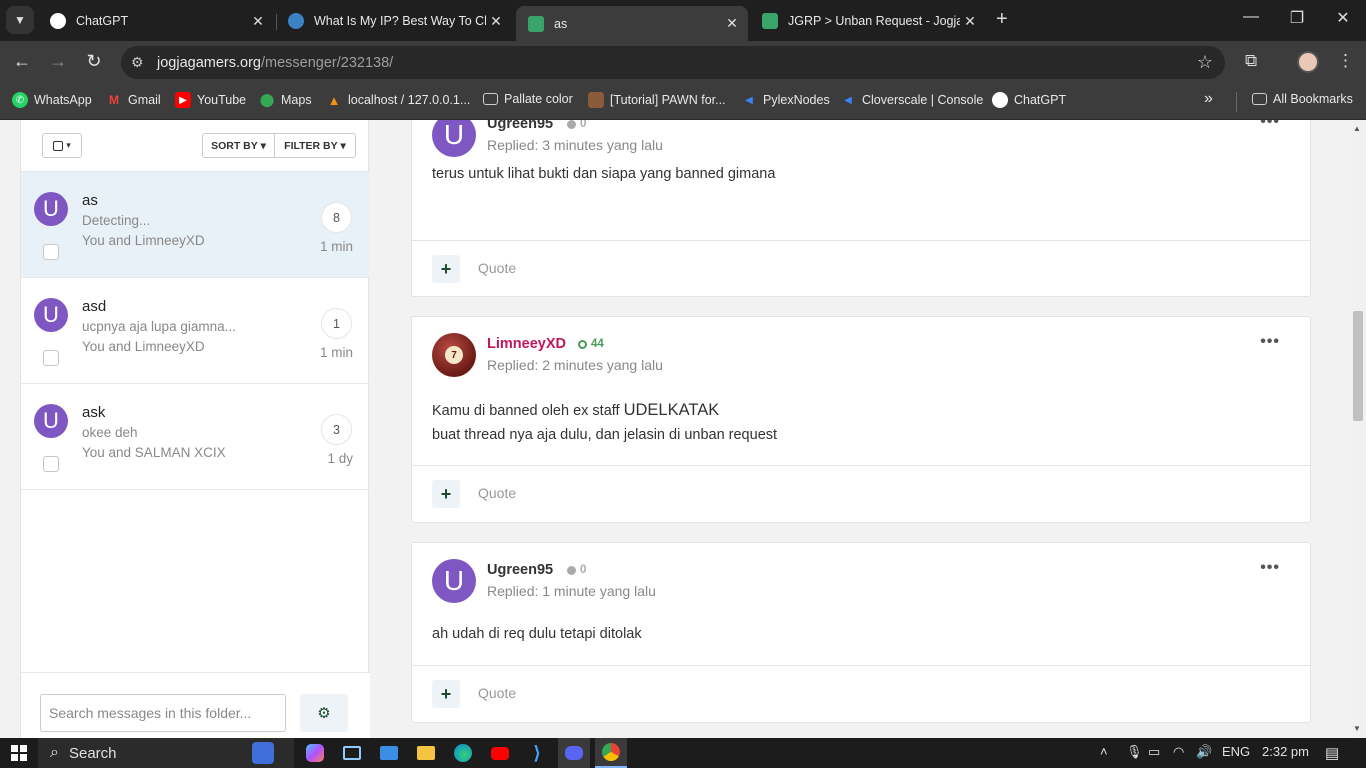 The image size is (1366, 768). What do you see at coordinates (90, 200) in the screenshot?
I see `conversation-title: as` at bounding box center [90, 200].